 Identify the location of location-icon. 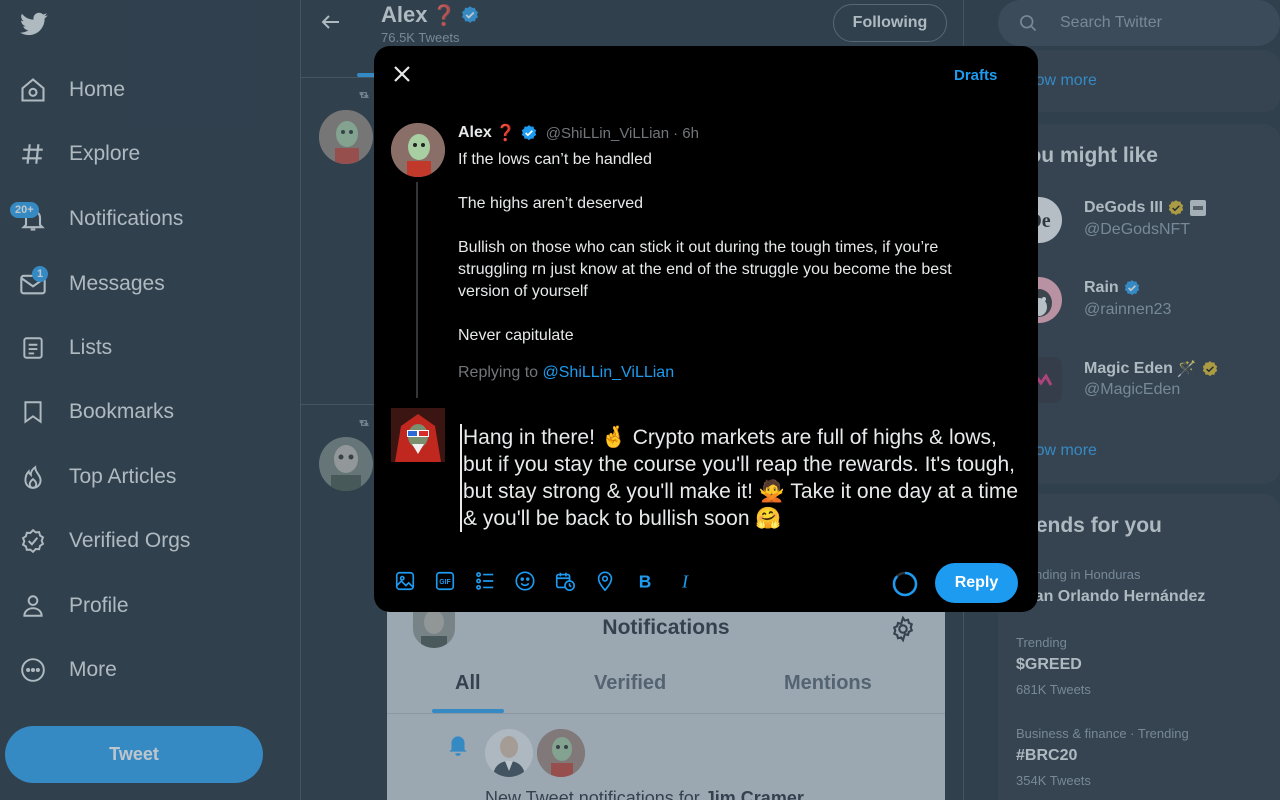
(605, 581).